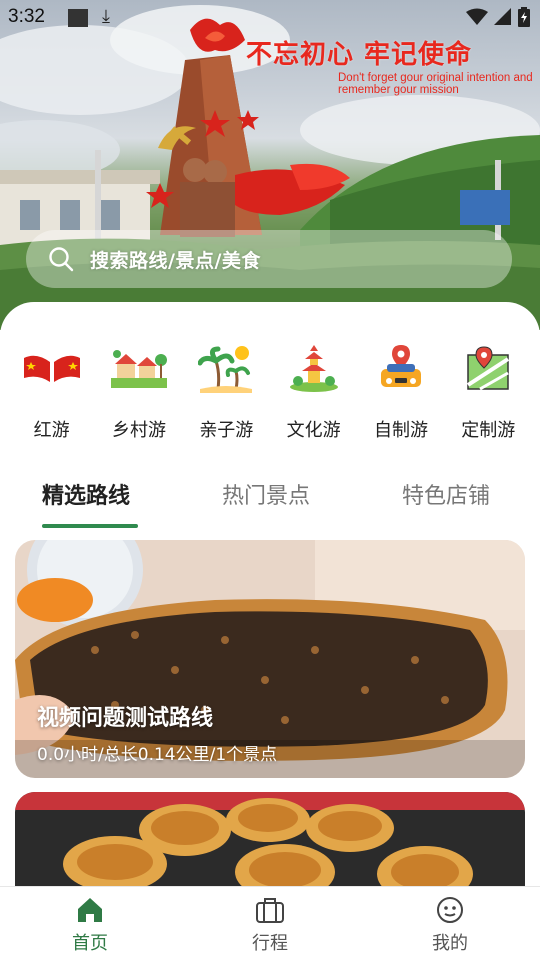  What do you see at coordinates (313, 430) in the screenshot?
I see `category-label: 文化游` at bounding box center [313, 430].